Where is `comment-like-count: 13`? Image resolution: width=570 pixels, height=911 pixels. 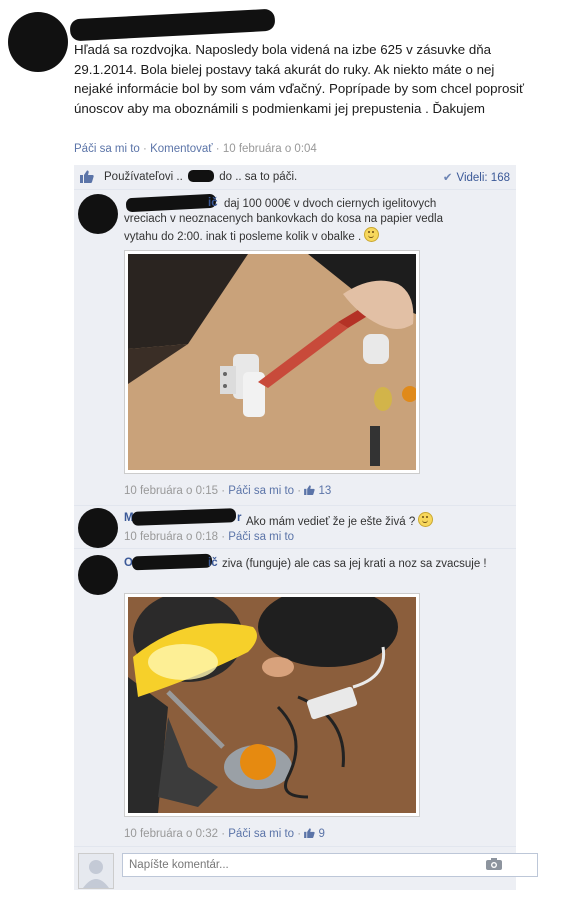
comment-like-count: 13 is located at coordinates (317, 491).